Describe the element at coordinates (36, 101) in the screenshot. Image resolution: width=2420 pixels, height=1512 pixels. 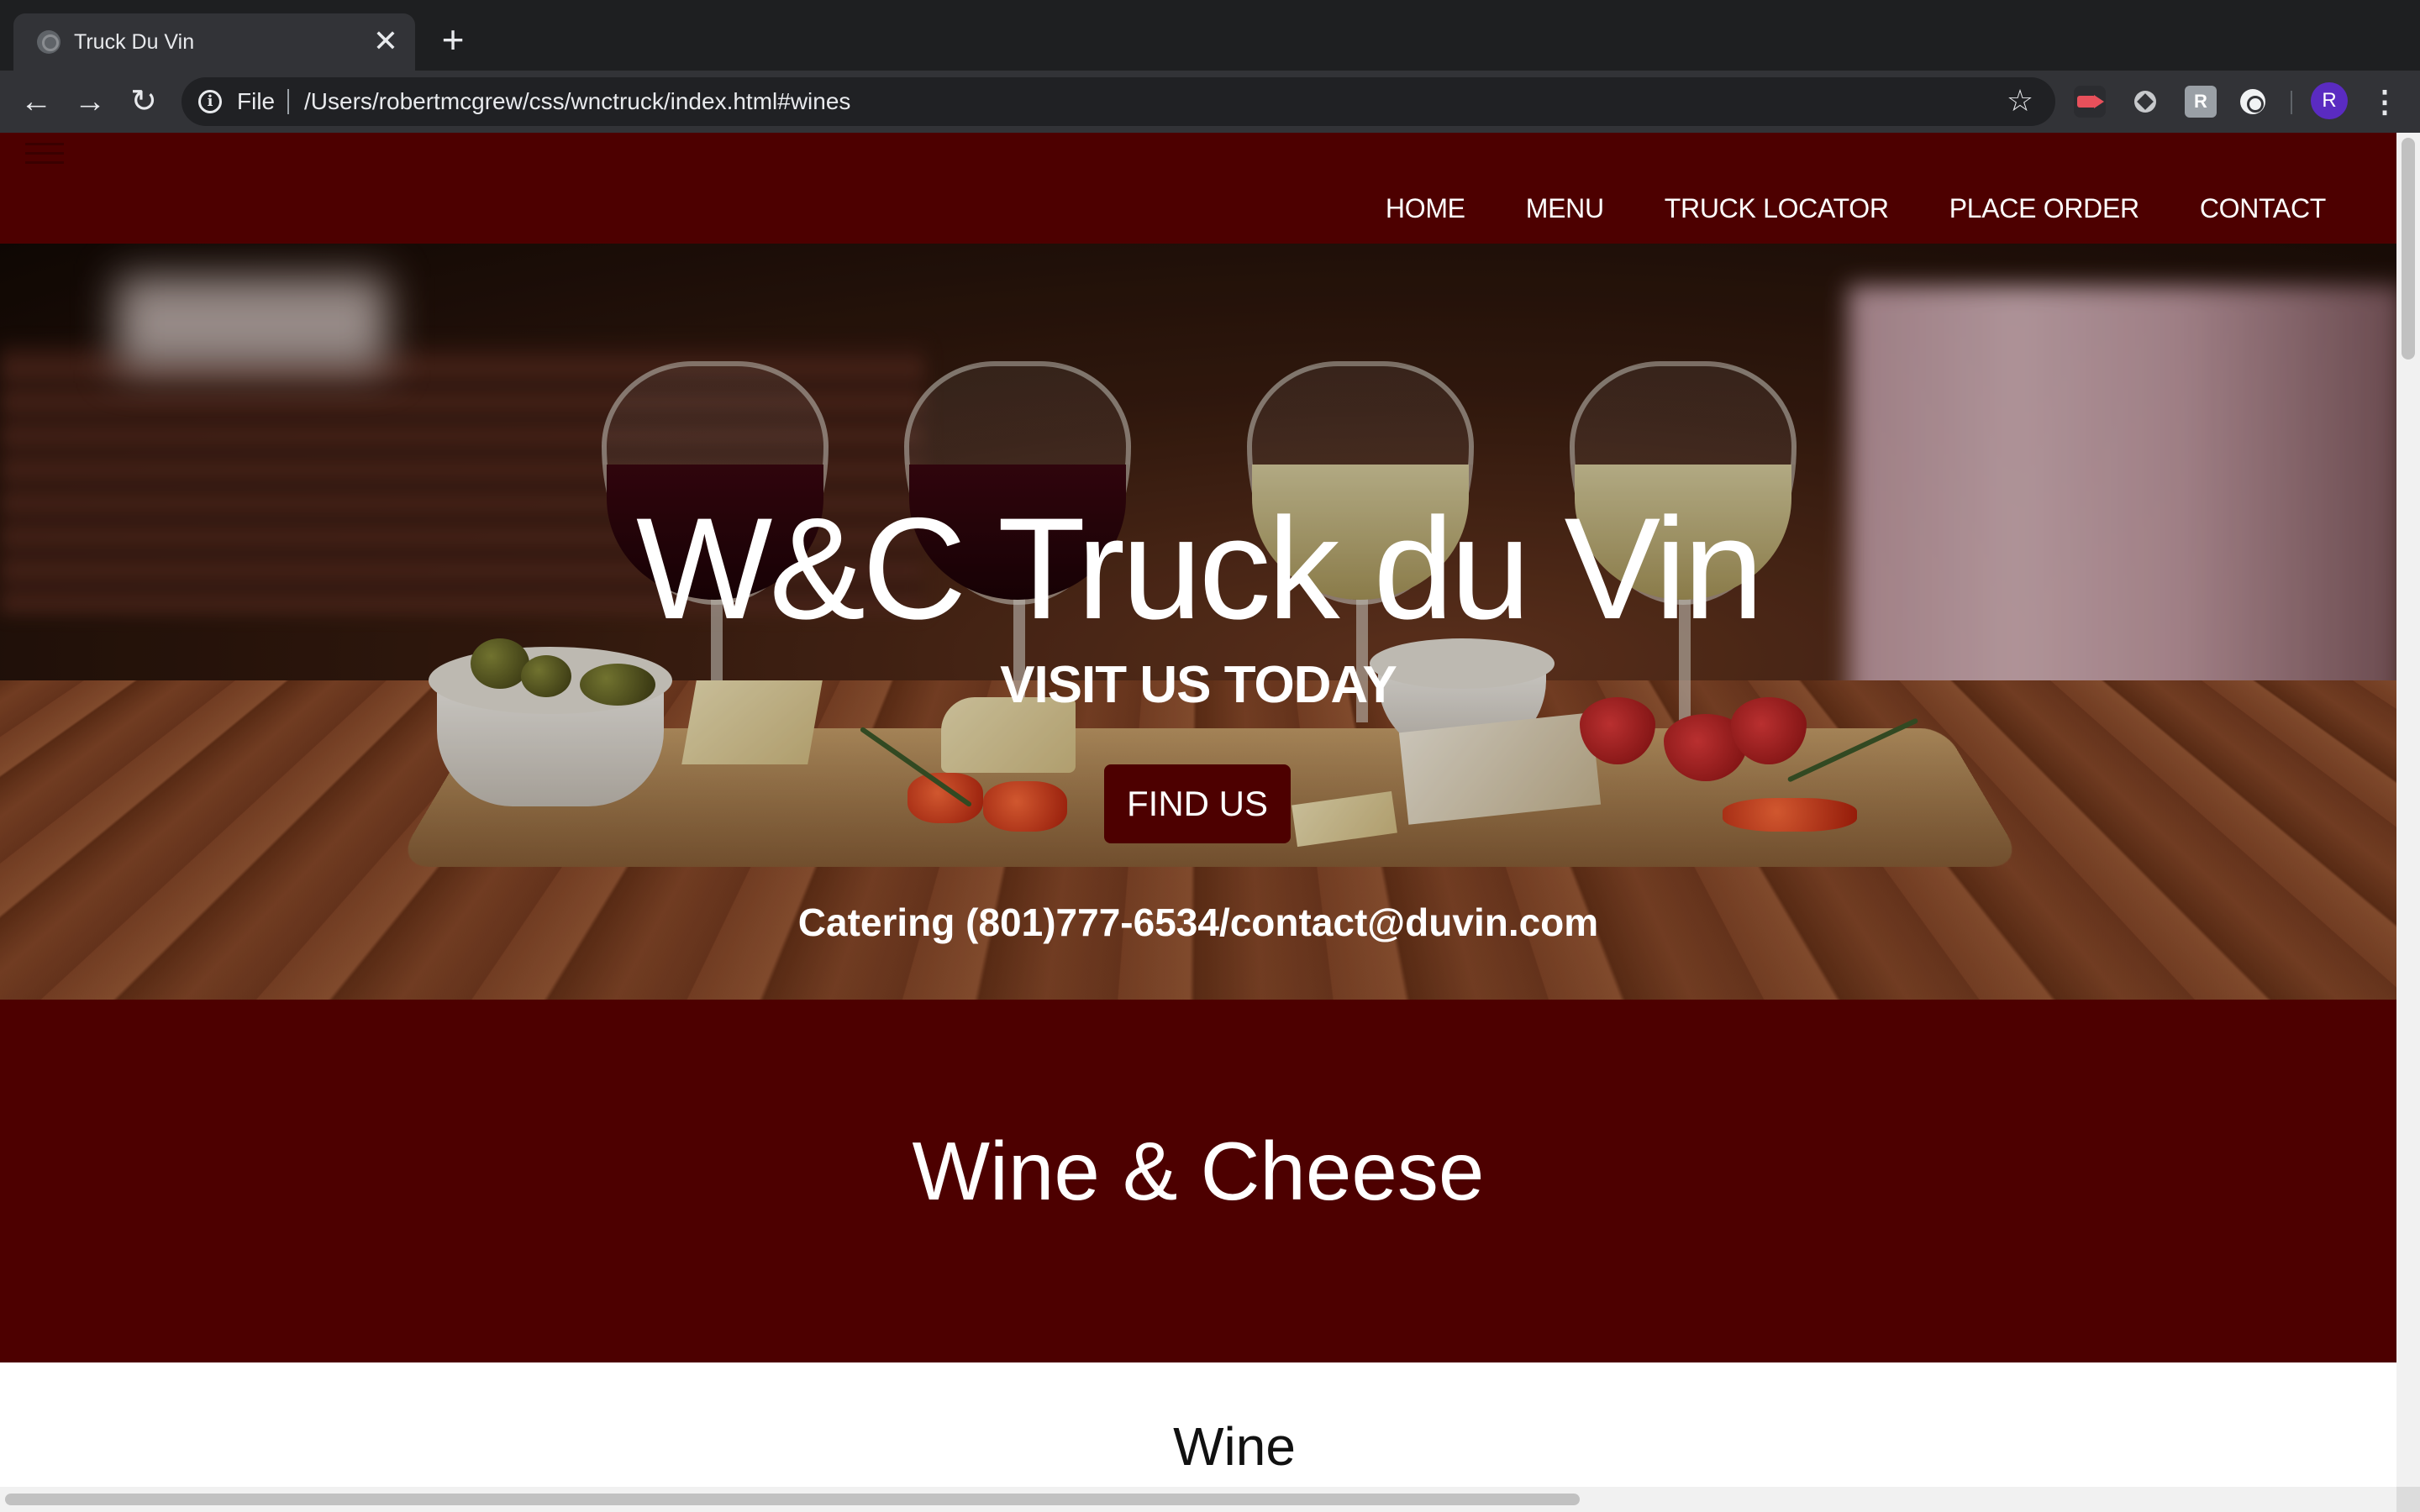
I see `back-button: ←` at that location.